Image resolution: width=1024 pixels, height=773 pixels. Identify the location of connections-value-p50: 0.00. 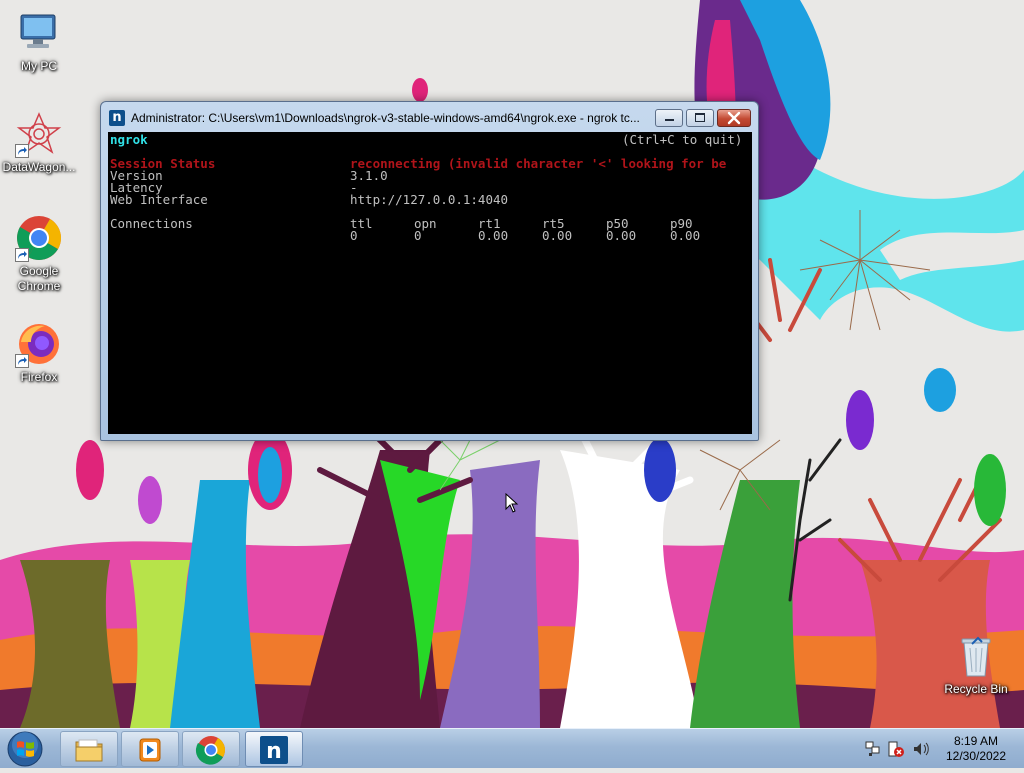
(621, 235).